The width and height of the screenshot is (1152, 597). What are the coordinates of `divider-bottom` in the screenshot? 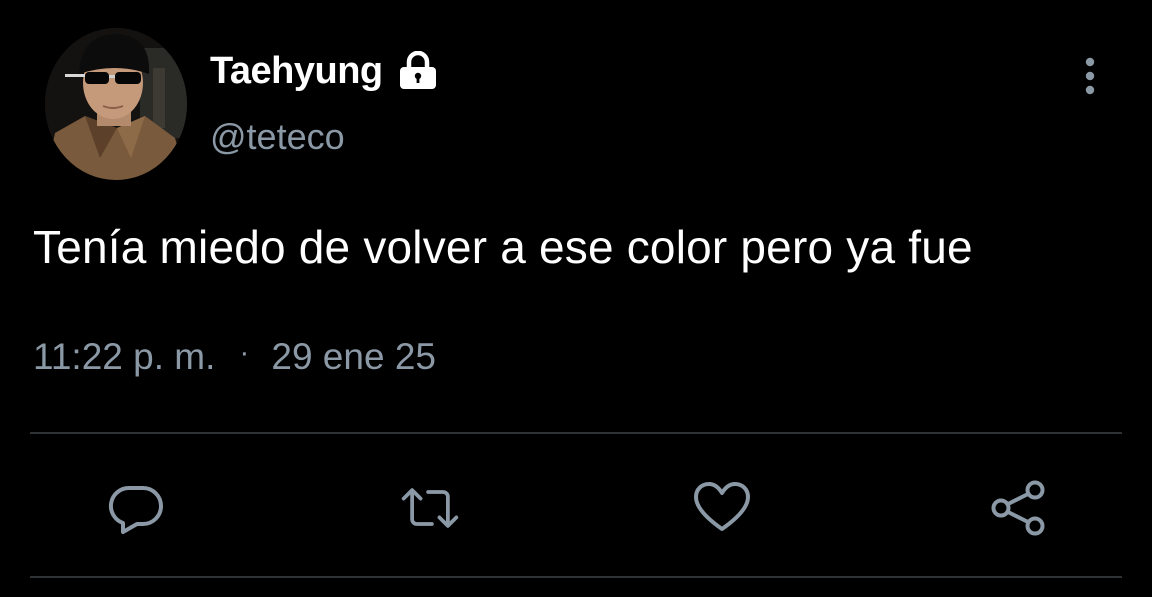 It's located at (576, 577).